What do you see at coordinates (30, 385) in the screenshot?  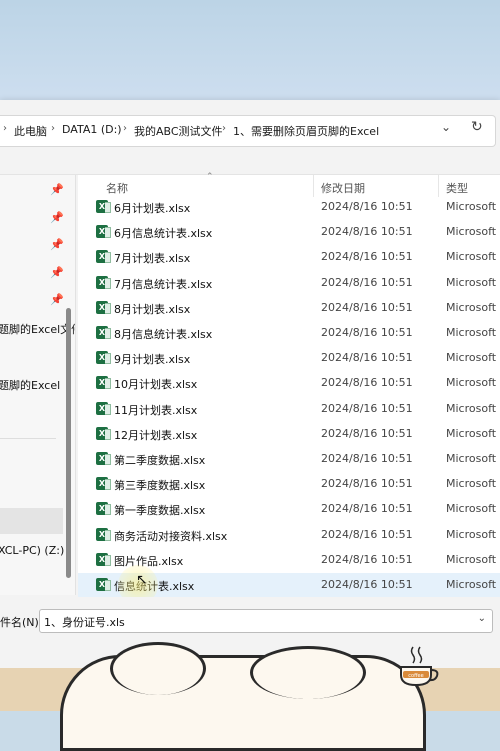 I see `nav-item-excel: 题脚的Excel` at bounding box center [30, 385].